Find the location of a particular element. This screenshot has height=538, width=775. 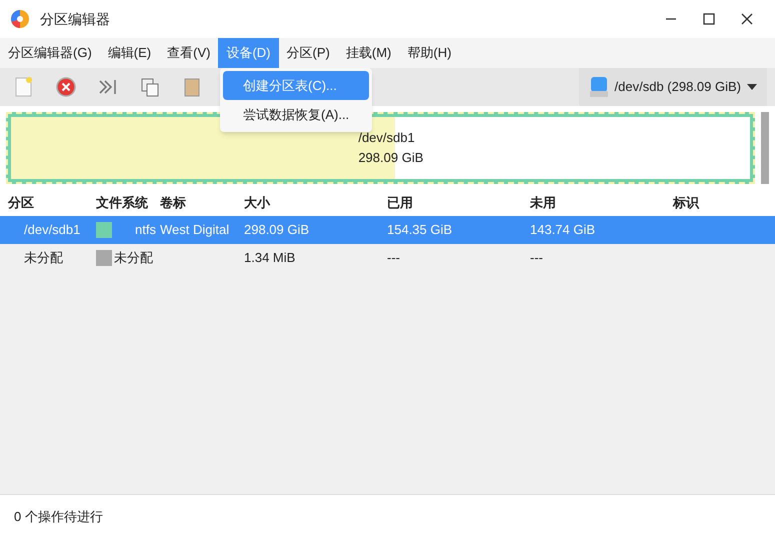

window-title: 分区编辑器 is located at coordinates (75, 19).